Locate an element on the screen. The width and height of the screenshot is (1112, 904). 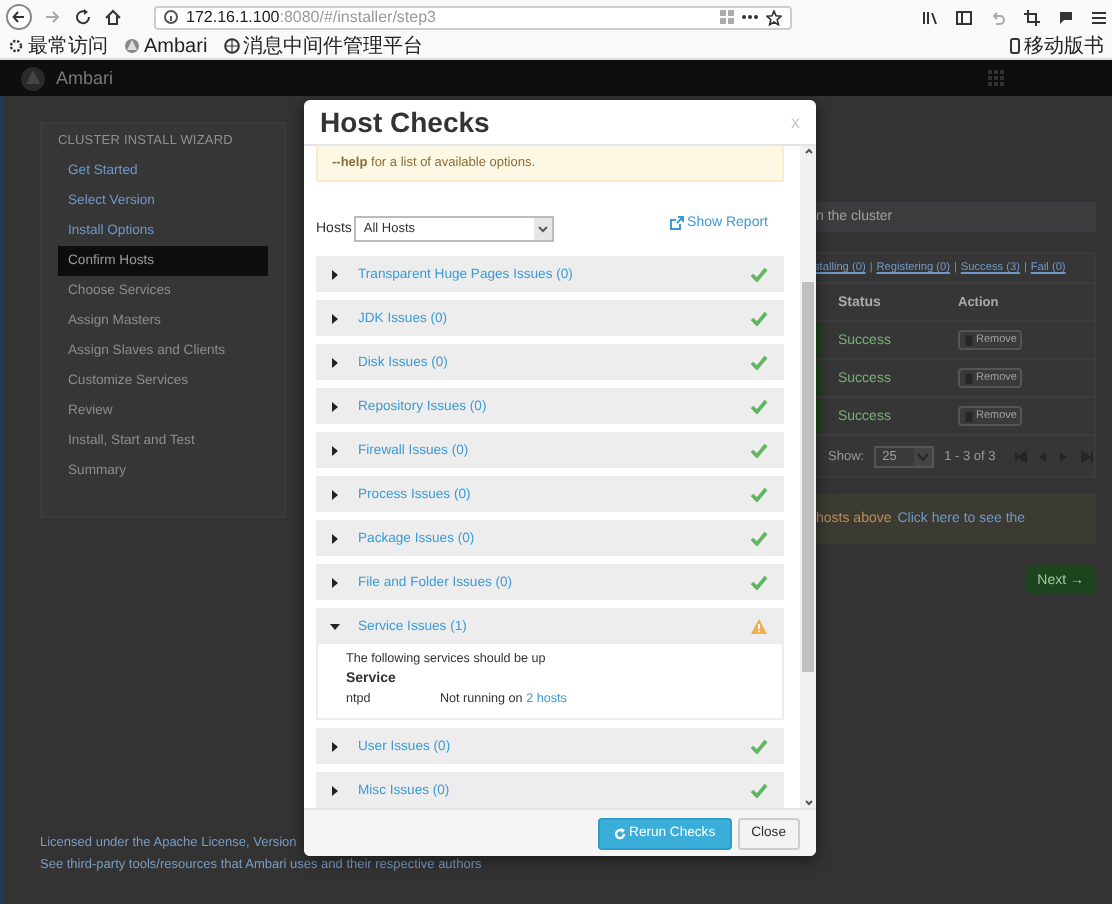
reload-icon is located at coordinates (83, 17).